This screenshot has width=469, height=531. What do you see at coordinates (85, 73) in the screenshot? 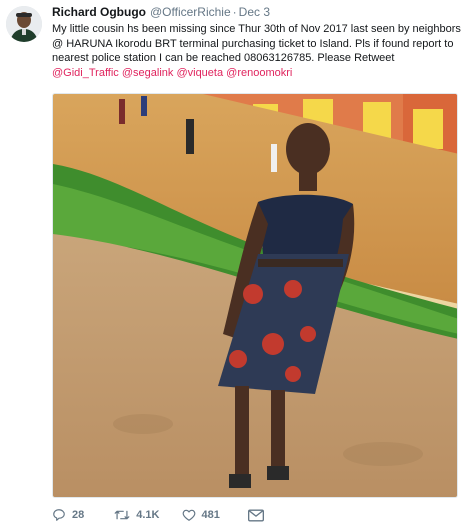
I see `mention-link: @Gidi_Traffic` at bounding box center [85, 73].